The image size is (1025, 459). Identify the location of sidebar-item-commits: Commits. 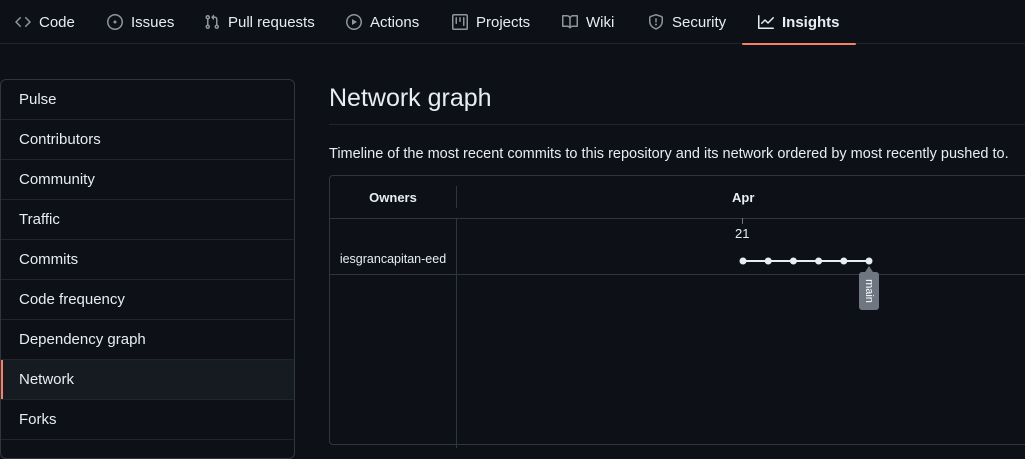
(147, 260).